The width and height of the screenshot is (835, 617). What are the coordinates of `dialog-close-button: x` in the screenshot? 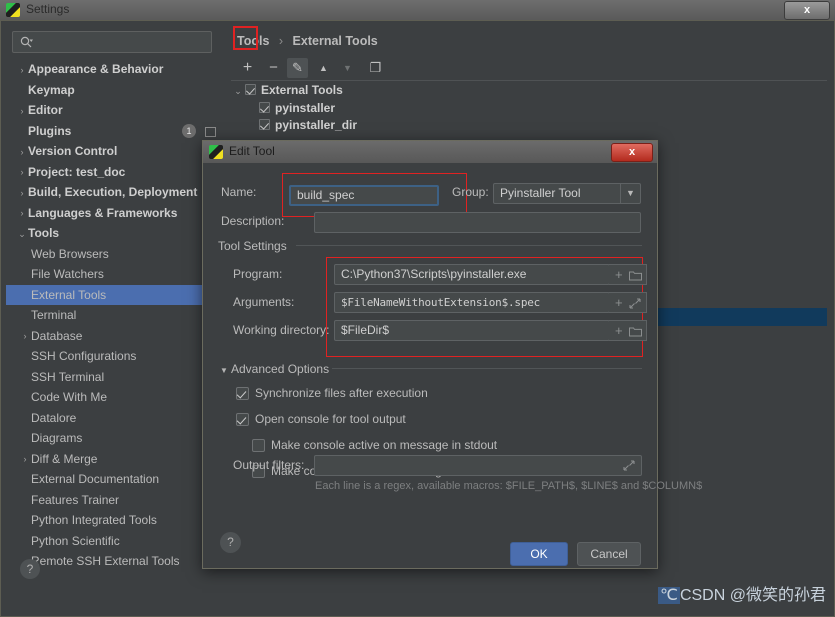 It's located at (632, 152).